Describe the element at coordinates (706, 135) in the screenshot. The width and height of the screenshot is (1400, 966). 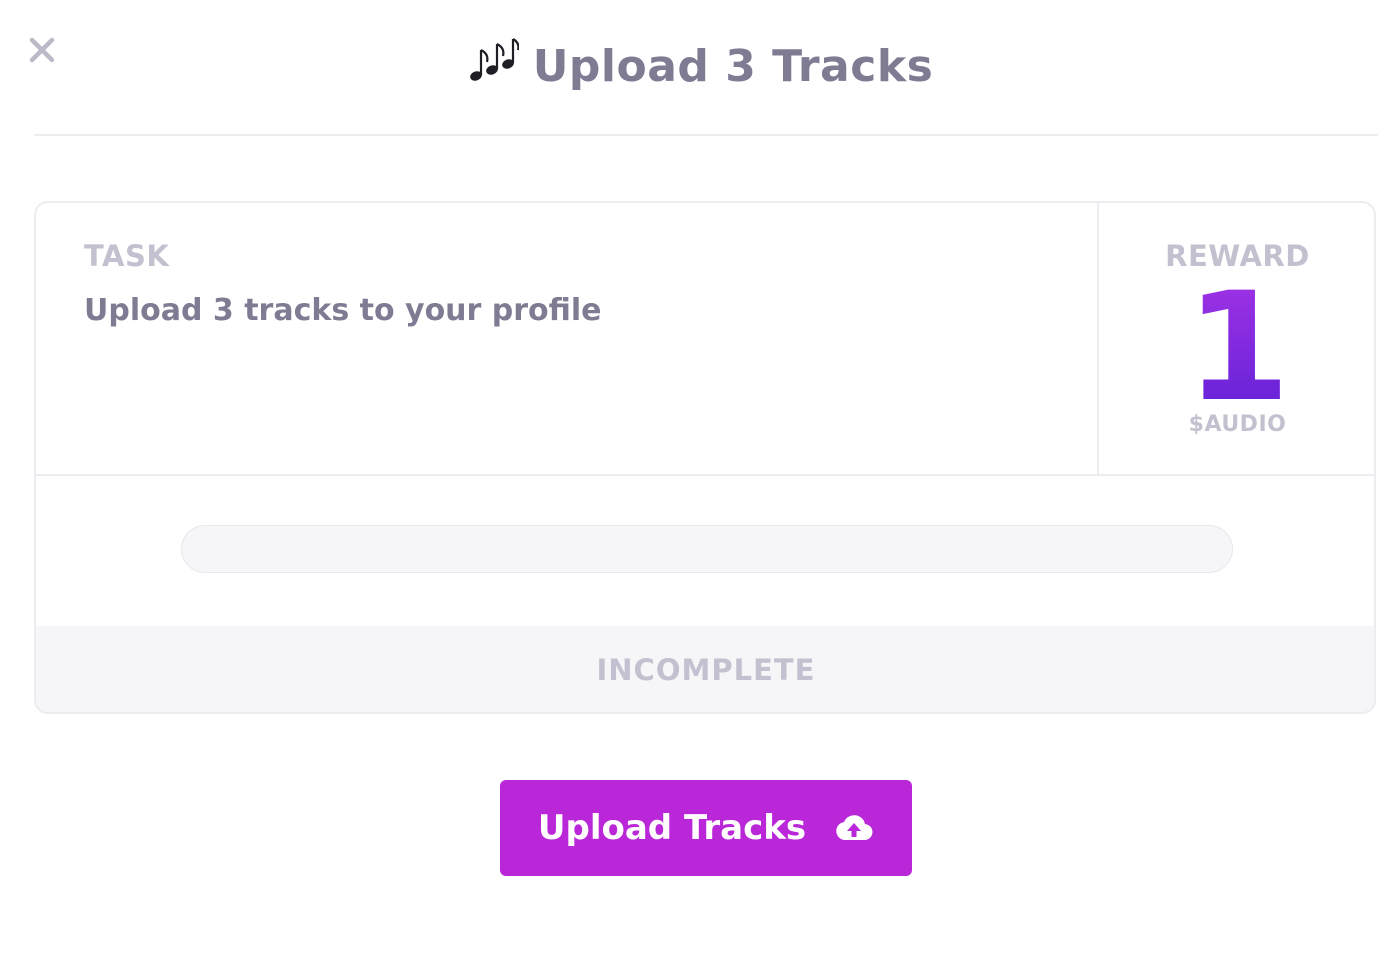
I see `header-divider` at that location.